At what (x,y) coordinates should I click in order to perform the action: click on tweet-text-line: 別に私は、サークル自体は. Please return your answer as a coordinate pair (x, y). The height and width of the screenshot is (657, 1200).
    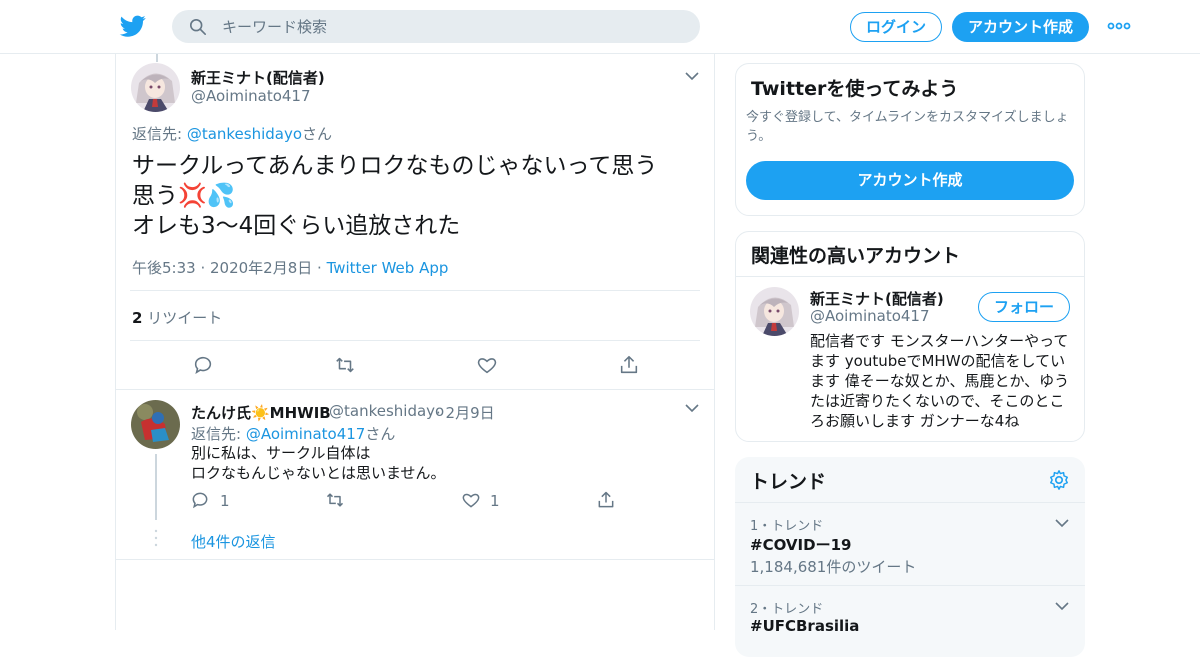
    Looking at the image, I should click on (281, 453).